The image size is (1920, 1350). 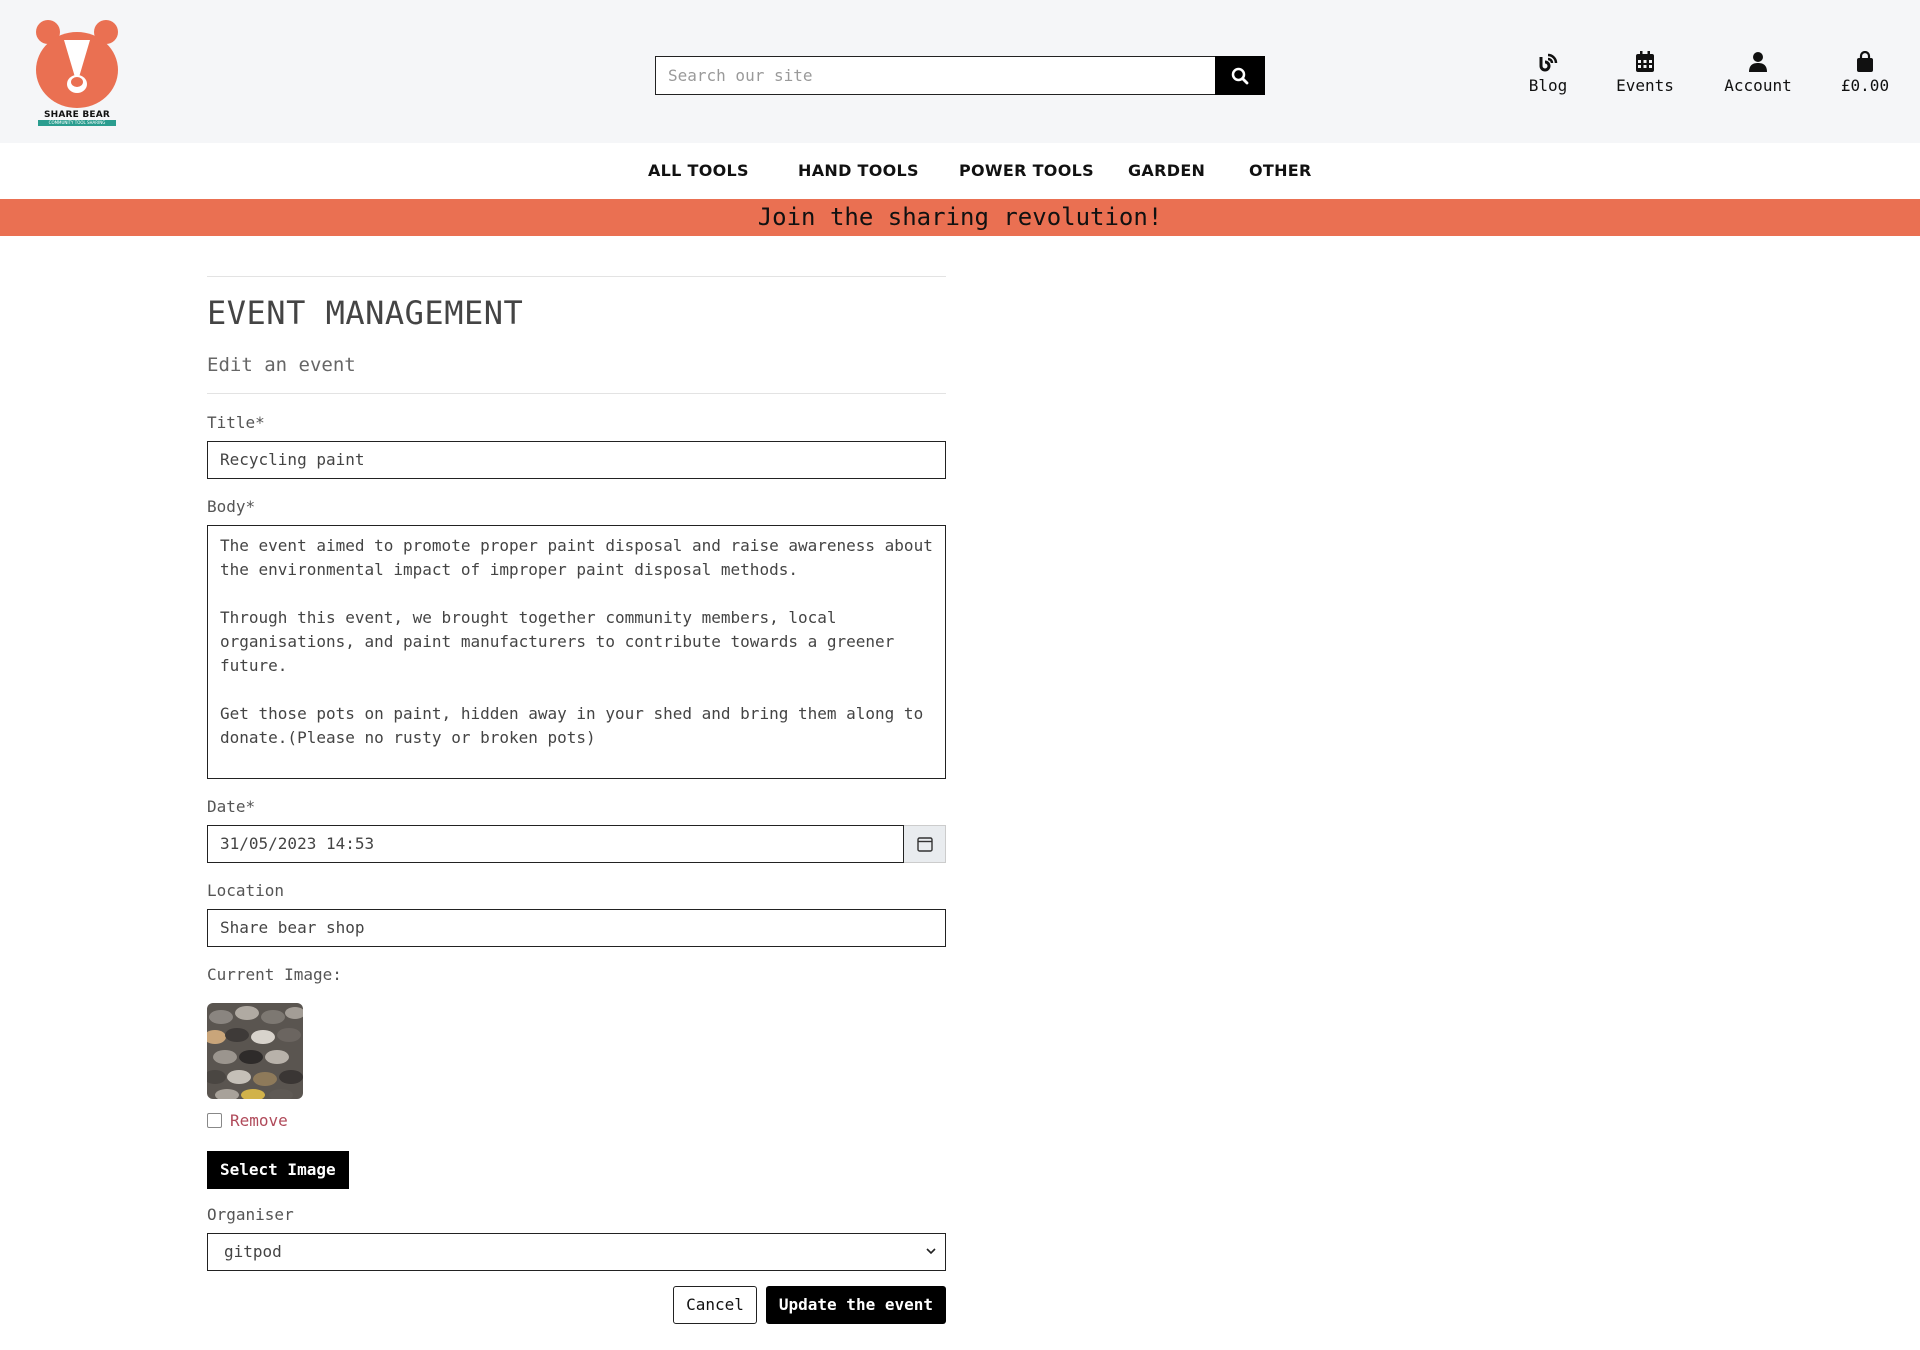 I want to click on blog-link: Blog, so click(x=1548, y=72).